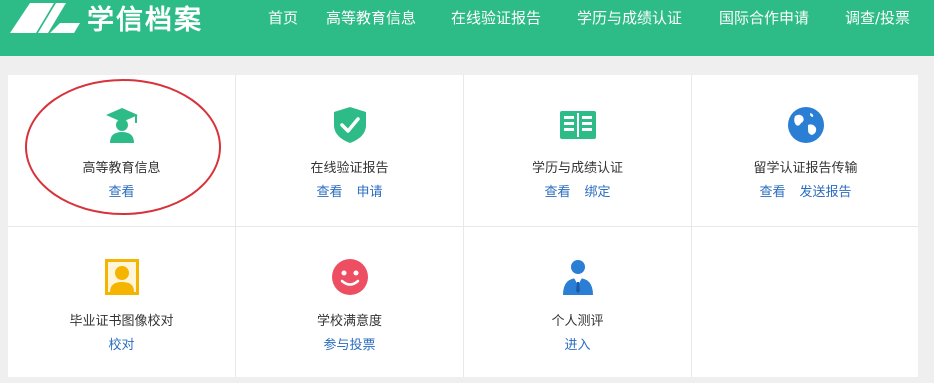 This screenshot has width=934, height=383. What do you see at coordinates (349, 168) in the screenshot?
I see `service-title: 在线验证报告` at bounding box center [349, 168].